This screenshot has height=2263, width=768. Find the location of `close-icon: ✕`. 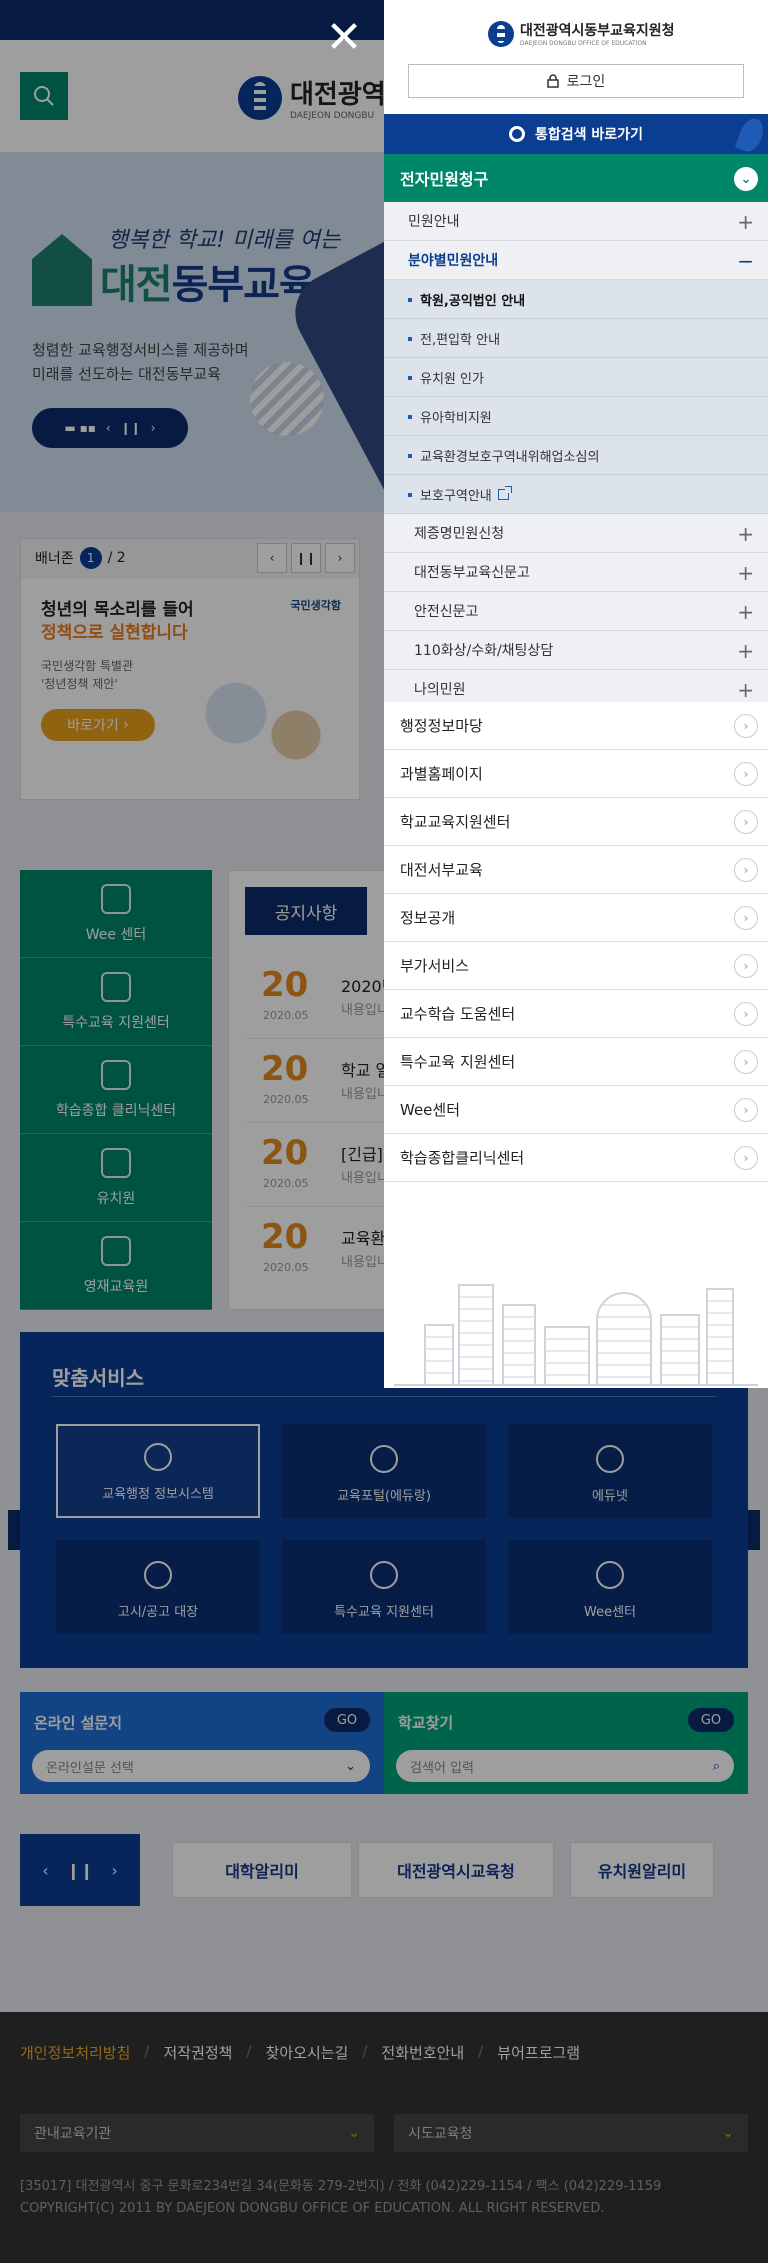

close-icon: ✕ is located at coordinates (344, 37).